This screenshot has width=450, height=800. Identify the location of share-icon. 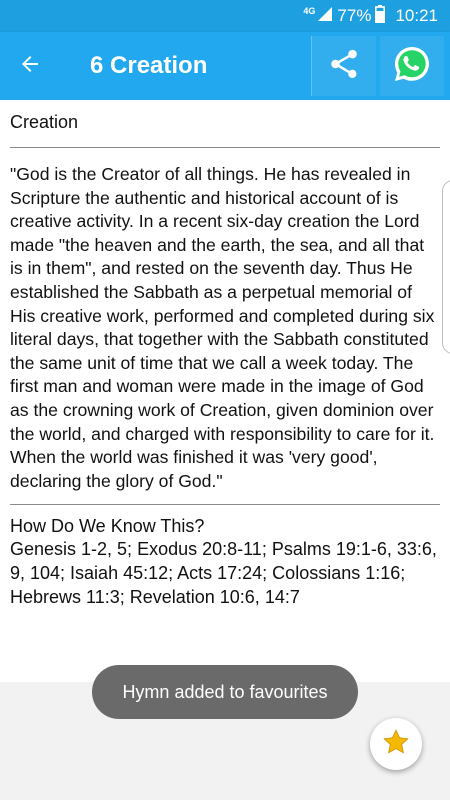
(344, 66).